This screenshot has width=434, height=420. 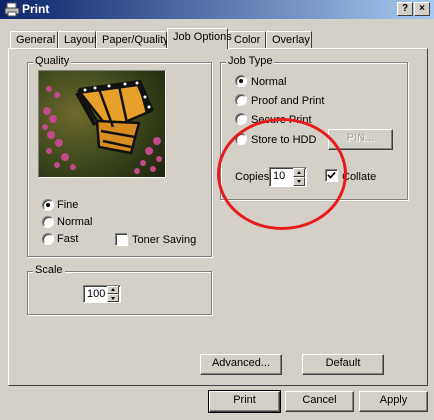 What do you see at coordinates (241, 100) in the screenshot?
I see `job-proof-and-print-radio` at bounding box center [241, 100].